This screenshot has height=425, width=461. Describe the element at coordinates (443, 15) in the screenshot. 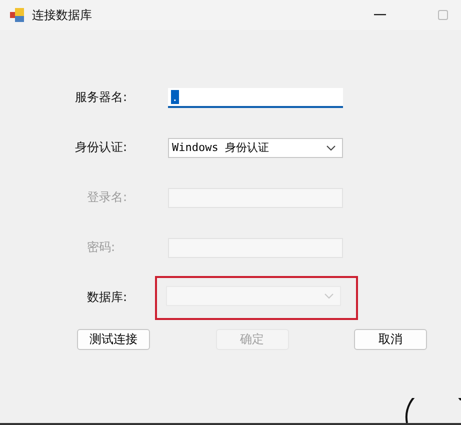

I see `maximize-icon` at that location.